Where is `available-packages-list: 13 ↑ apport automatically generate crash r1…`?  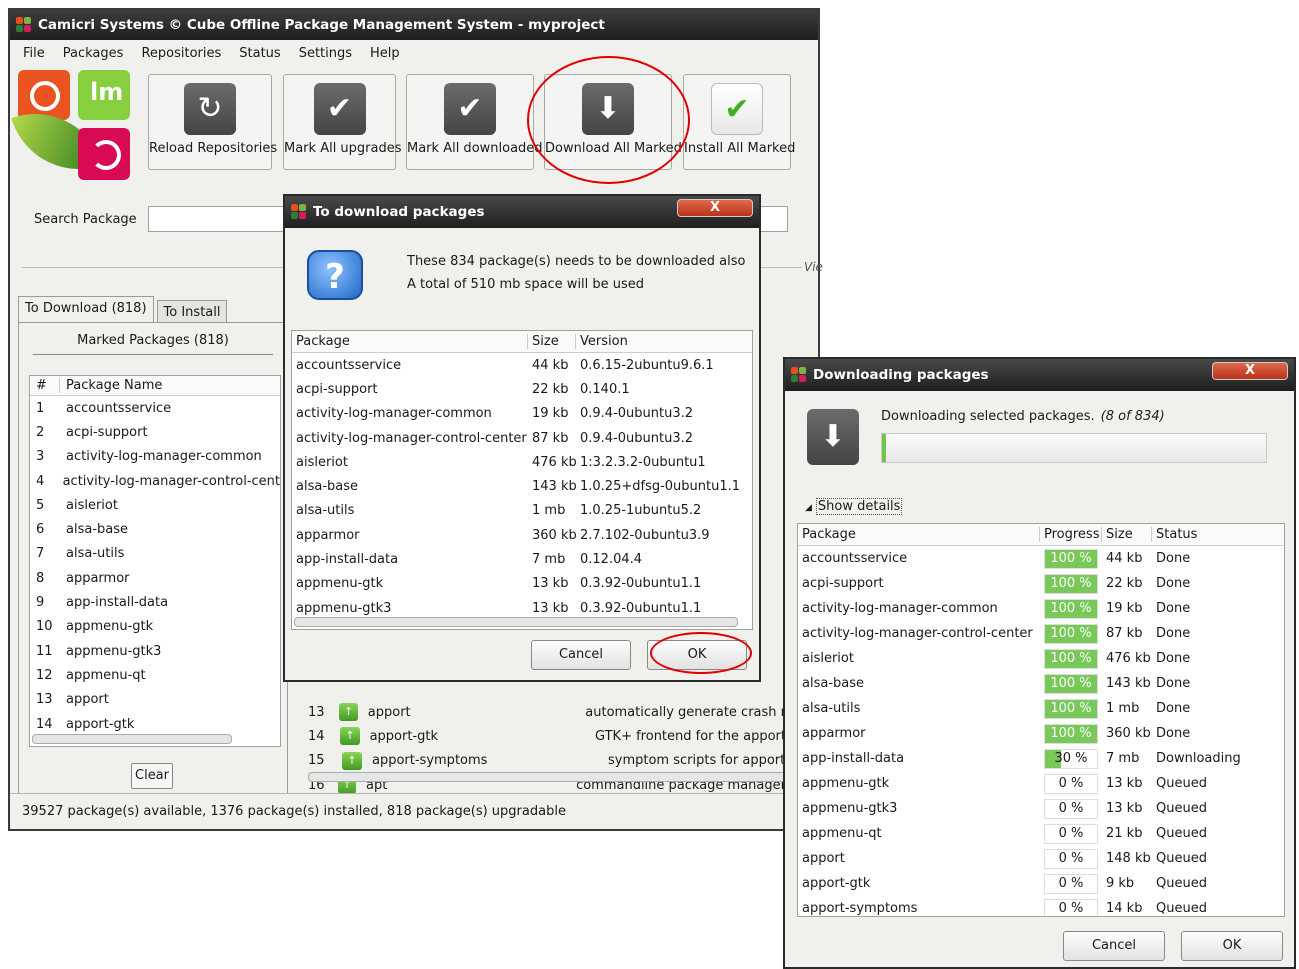
available-packages-list: 13 ↑ apport automatically generate crash r1… is located at coordinates (546, 748).